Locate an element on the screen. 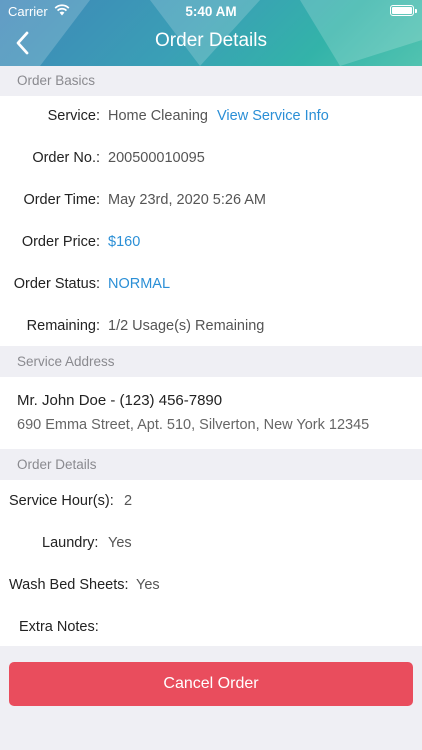 This screenshot has width=422, height=750. order-no-label: Order No.: is located at coordinates (66, 158).